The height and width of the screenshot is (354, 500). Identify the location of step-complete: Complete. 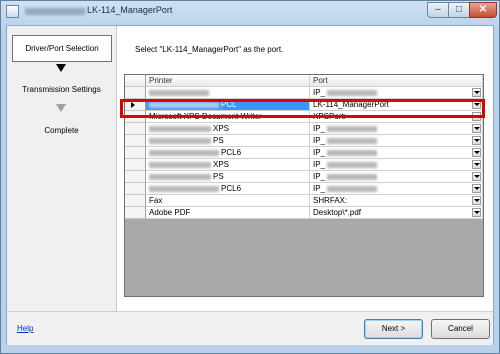
(61, 130).